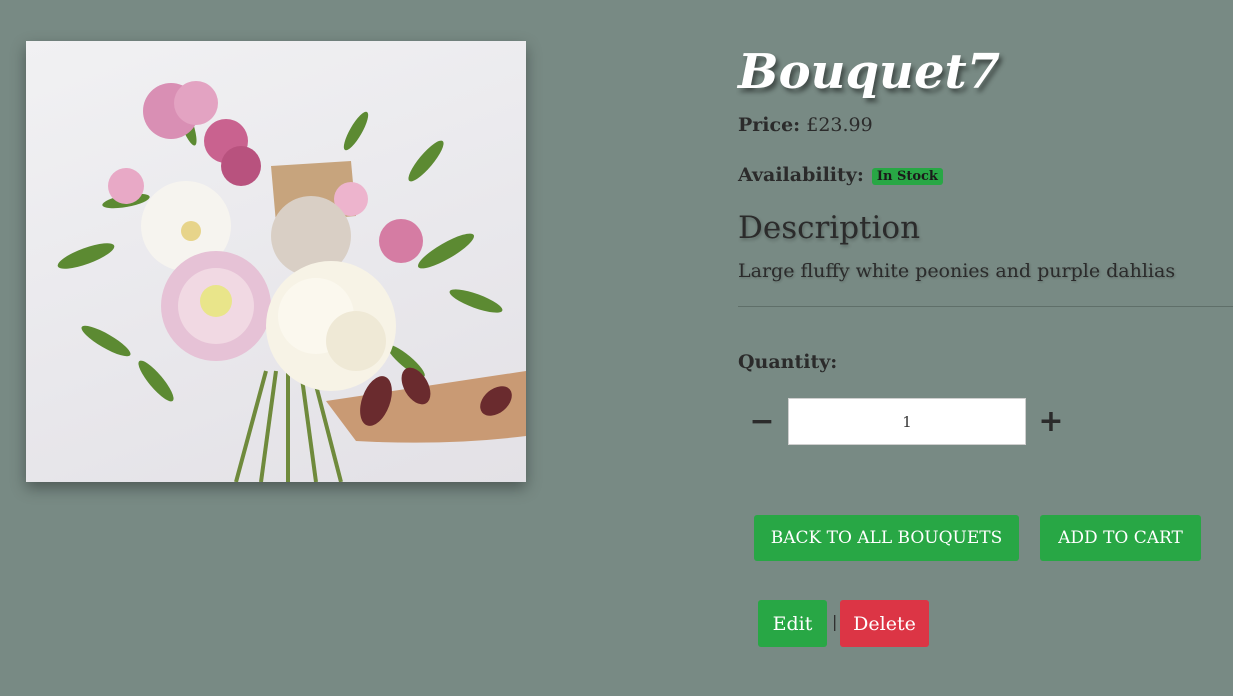  Describe the element at coordinates (886, 538) in the screenshot. I see `back-to-all-bouquets-button: BACK TO ALL BOUQUETS` at that location.